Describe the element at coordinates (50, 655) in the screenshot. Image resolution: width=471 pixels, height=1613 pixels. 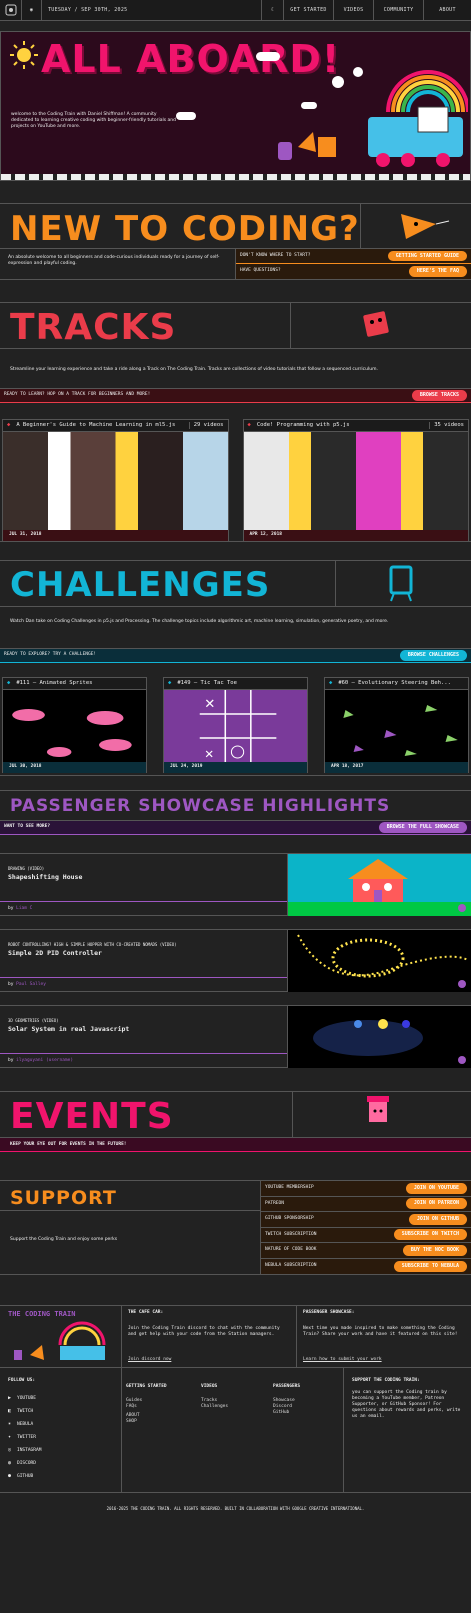
I see `challenges-cta: READY TO EXPLORE? TRY A CHALLENGE!` at that location.